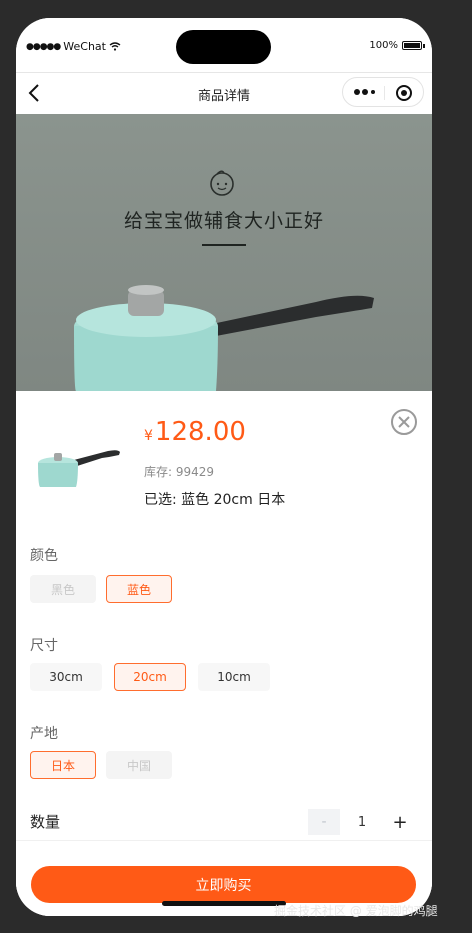 Image resolution: width=472 pixels, height=933 pixels. What do you see at coordinates (383, 45) in the screenshot?
I see `battery-percent: 100%` at bounding box center [383, 45].